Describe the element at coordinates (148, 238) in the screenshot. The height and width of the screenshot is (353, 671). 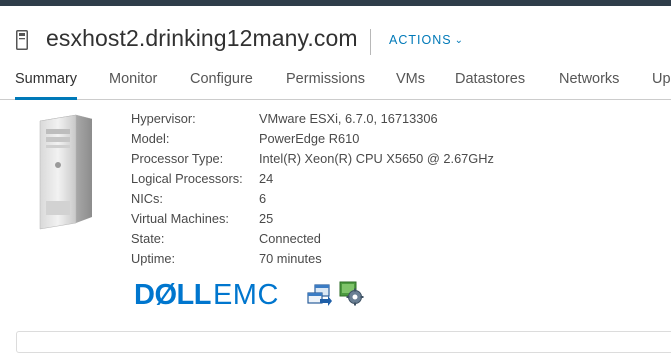
I see `property-label: State:` at that location.